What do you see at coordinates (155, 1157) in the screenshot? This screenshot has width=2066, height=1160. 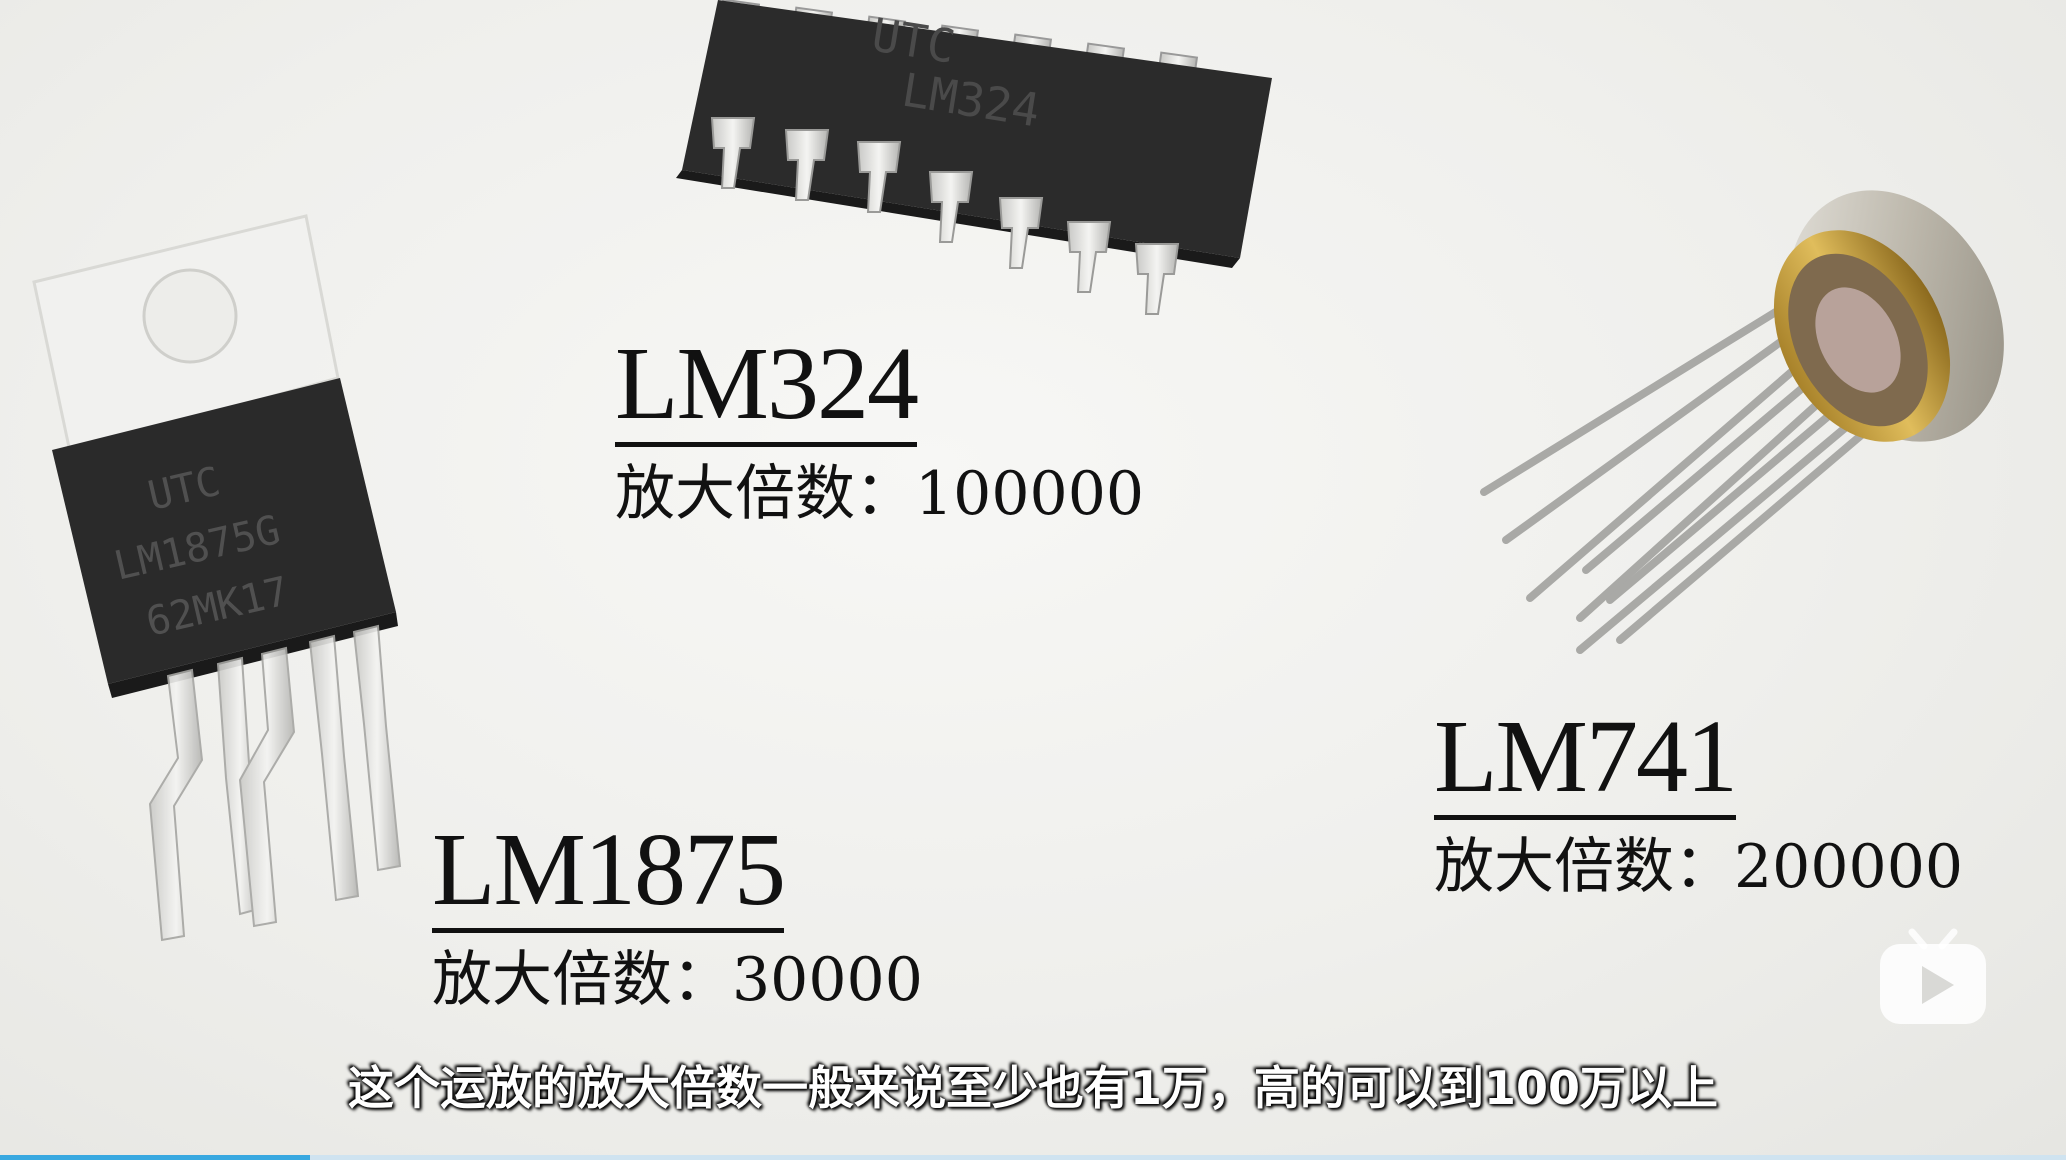 I see `progress-fill` at bounding box center [155, 1157].